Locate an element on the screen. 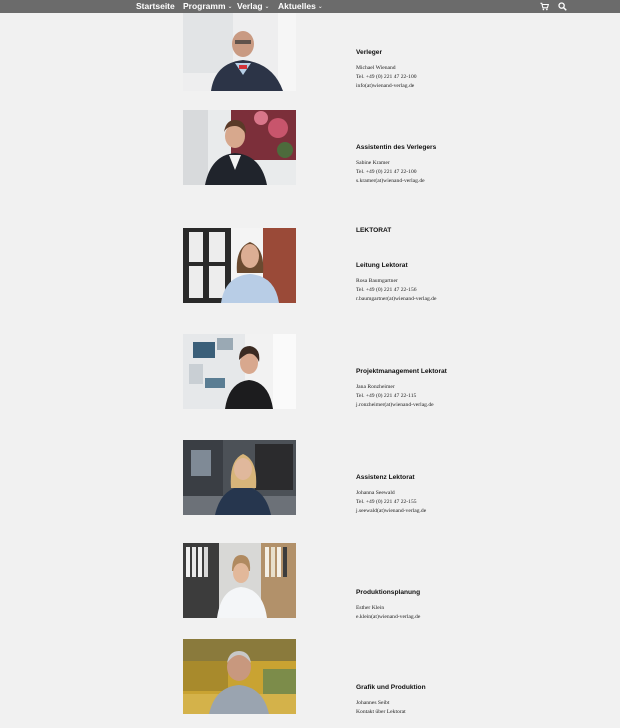  role-title: Projektmanagement Lektorat is located at coordinates (401, 371).